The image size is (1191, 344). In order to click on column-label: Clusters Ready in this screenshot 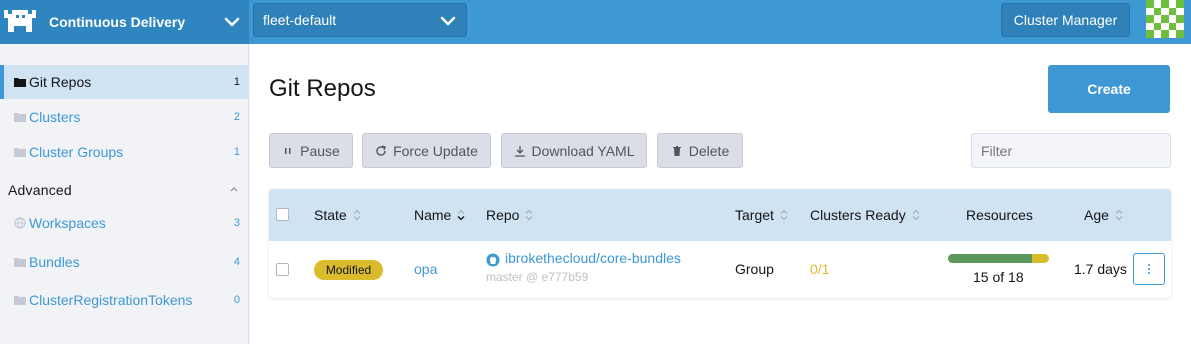, I will do `click(858, 215)`.